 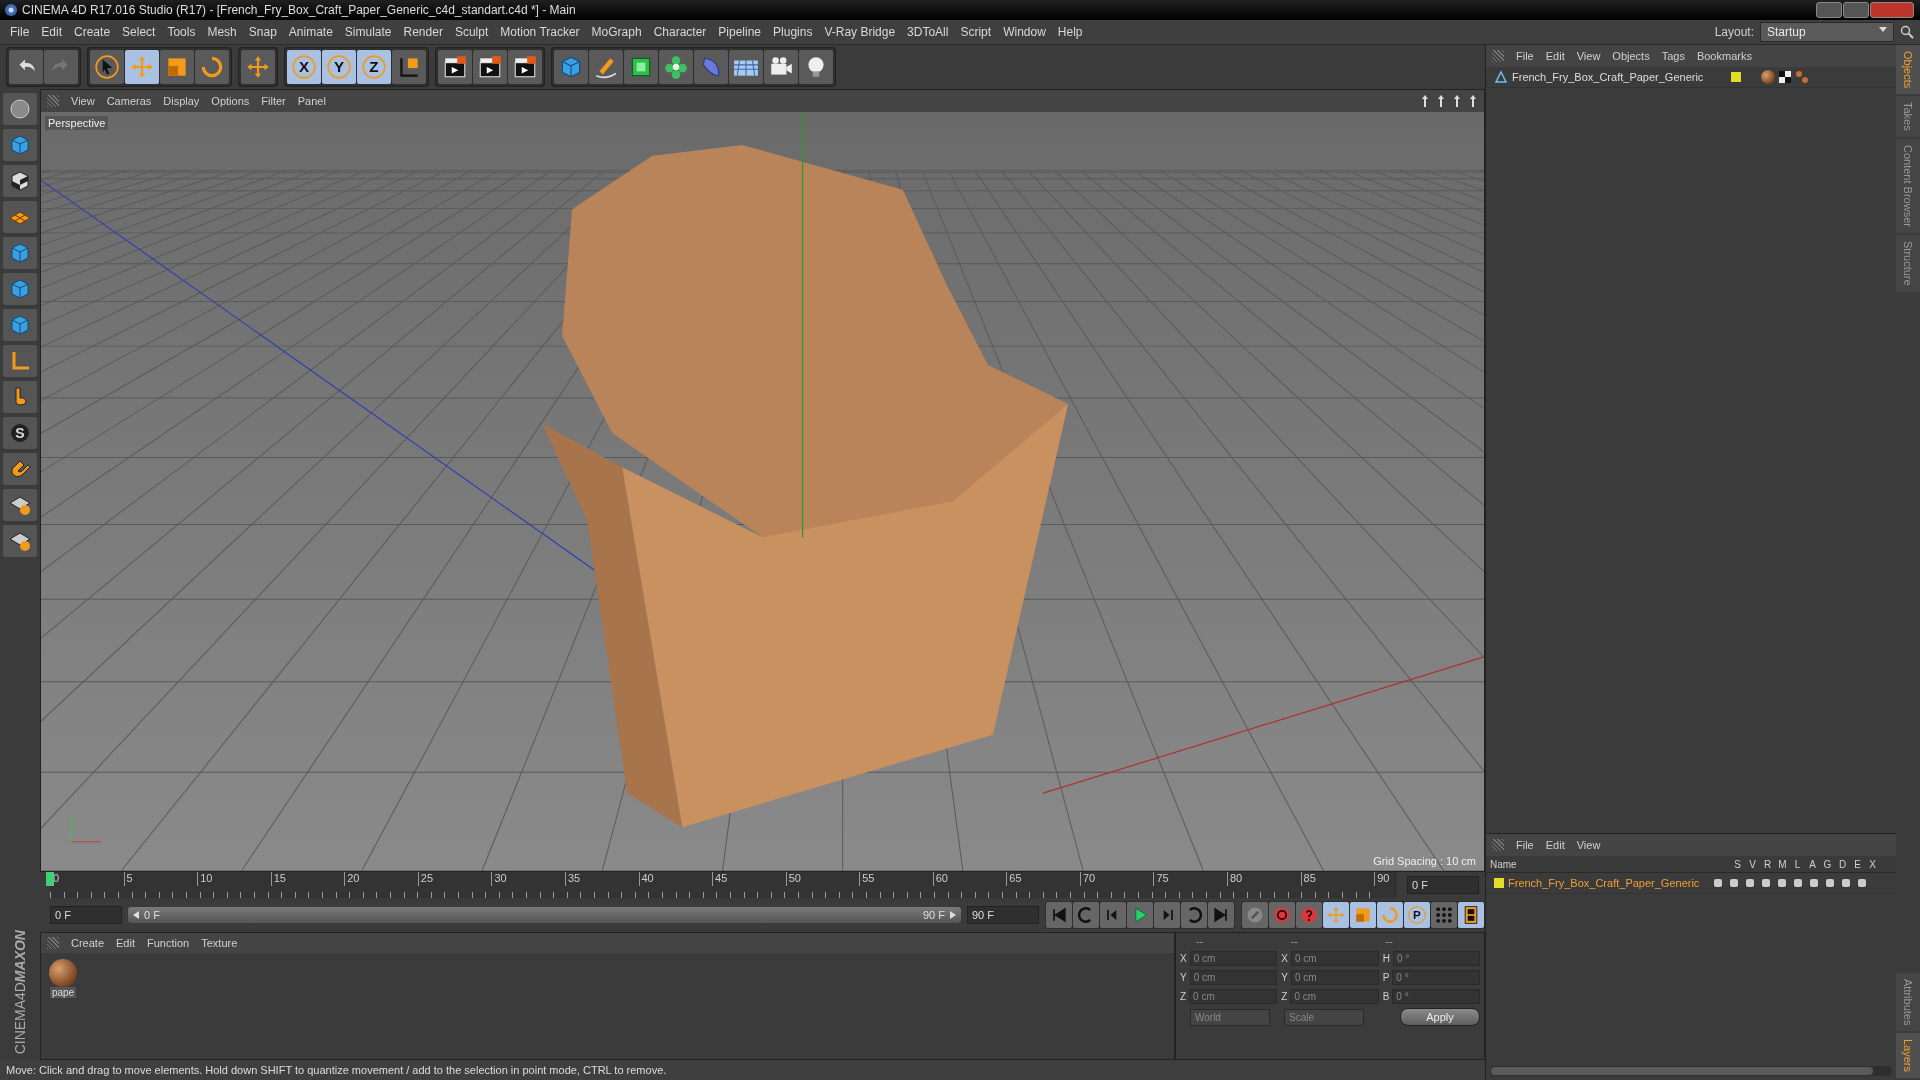 I want to click on skip-end-button, so click(x=1221, y=915).